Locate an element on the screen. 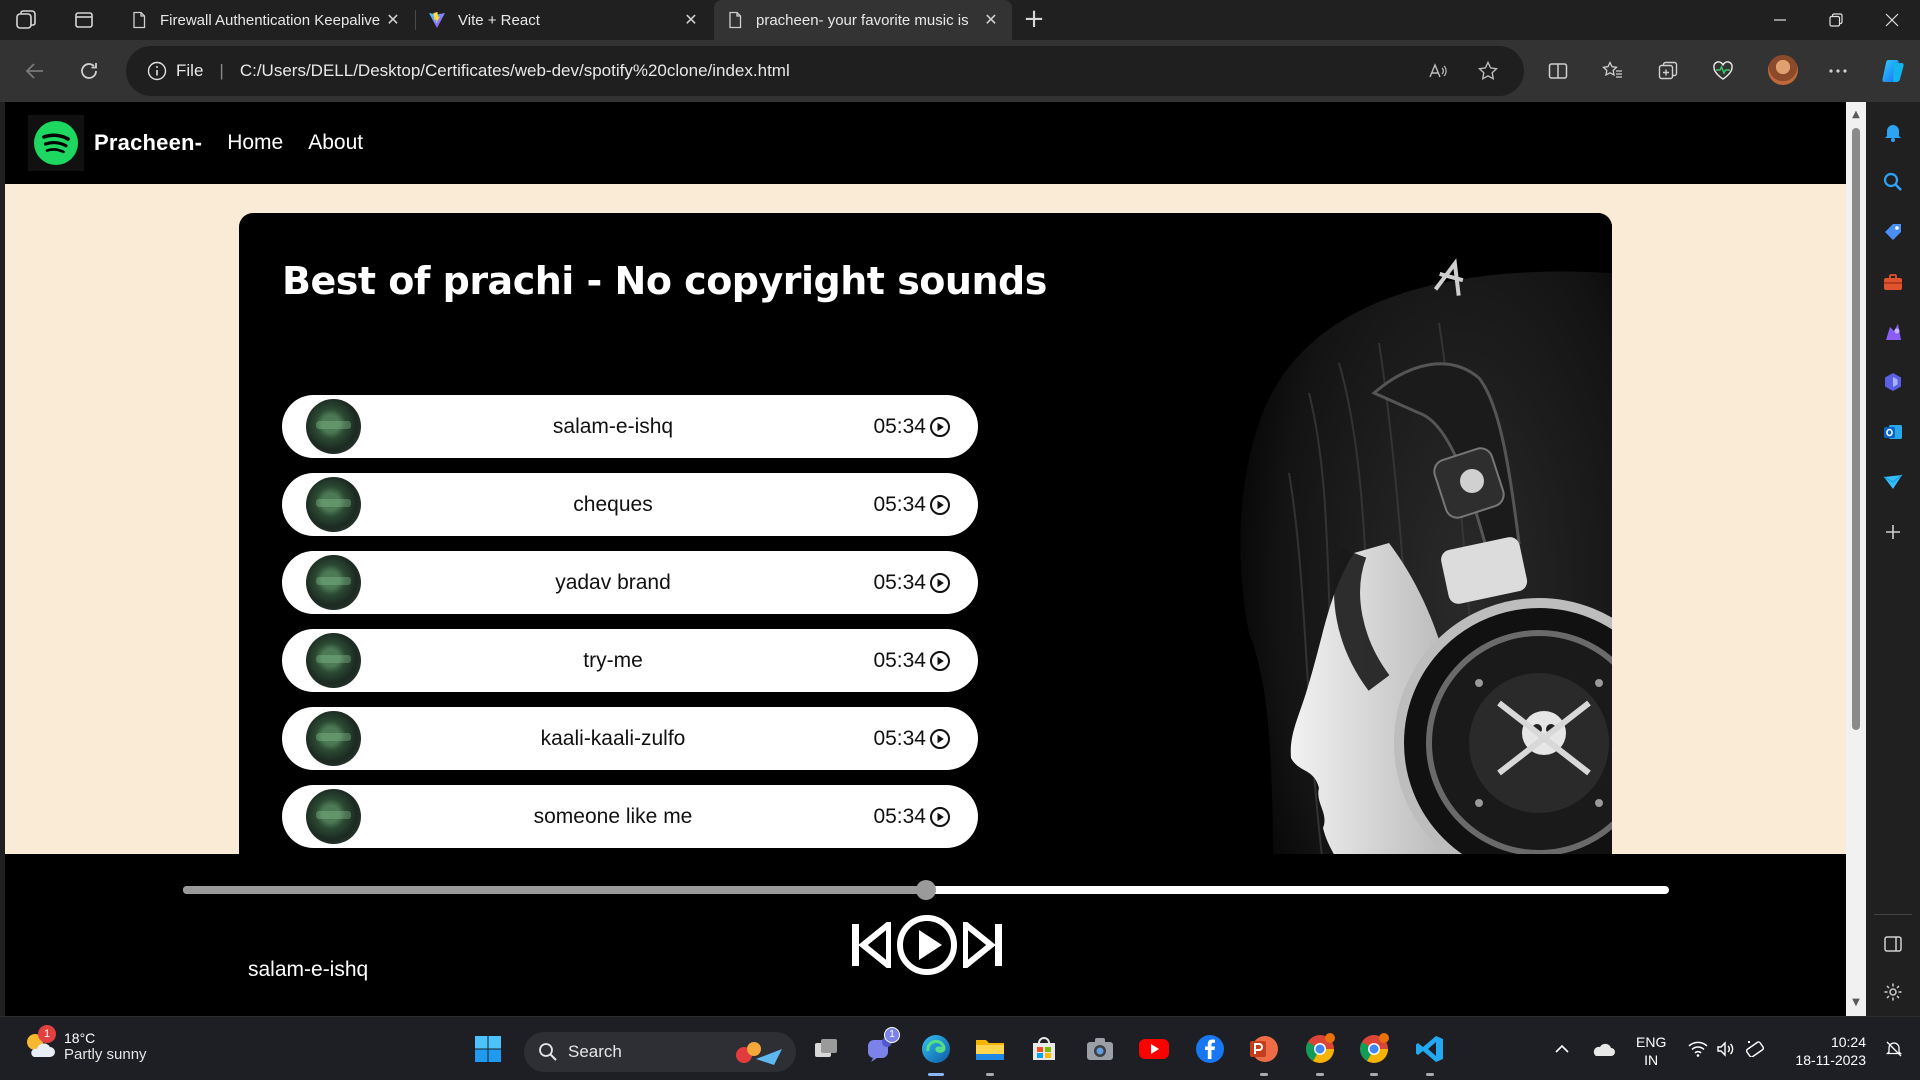 Image resolution: width=1920 pixels, height=1080 pixels. browser-essentials-icon is located at coordinates (1723, 71).